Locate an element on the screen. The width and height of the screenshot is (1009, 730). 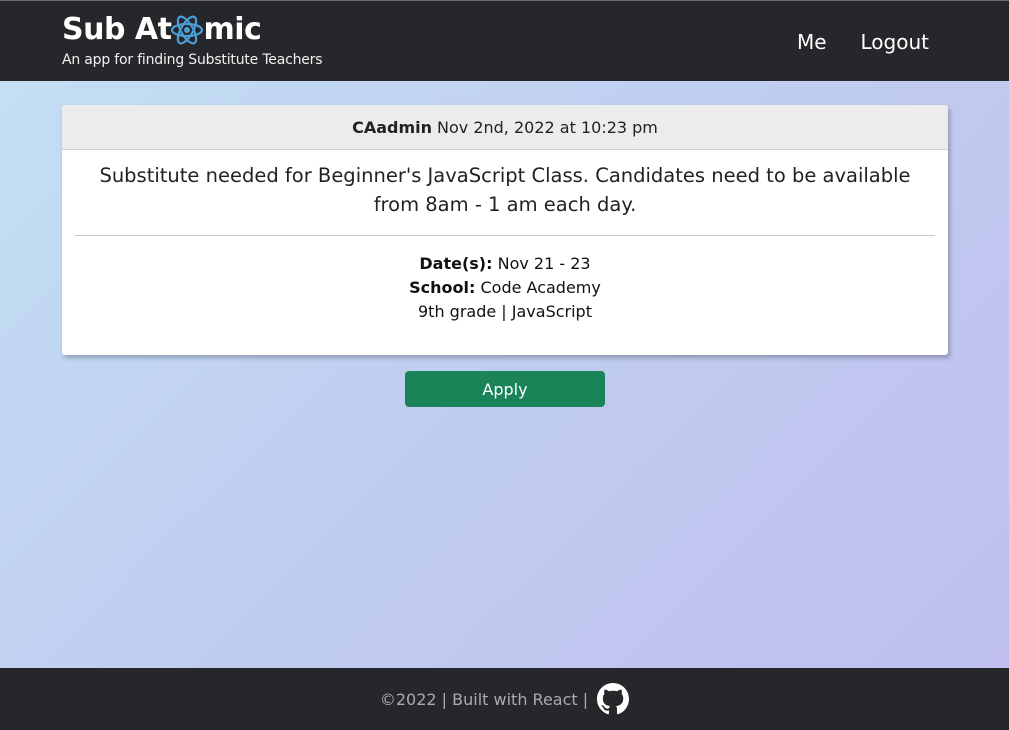
footer: ©2022 | Built with React | is located at coordinates (504, 699).